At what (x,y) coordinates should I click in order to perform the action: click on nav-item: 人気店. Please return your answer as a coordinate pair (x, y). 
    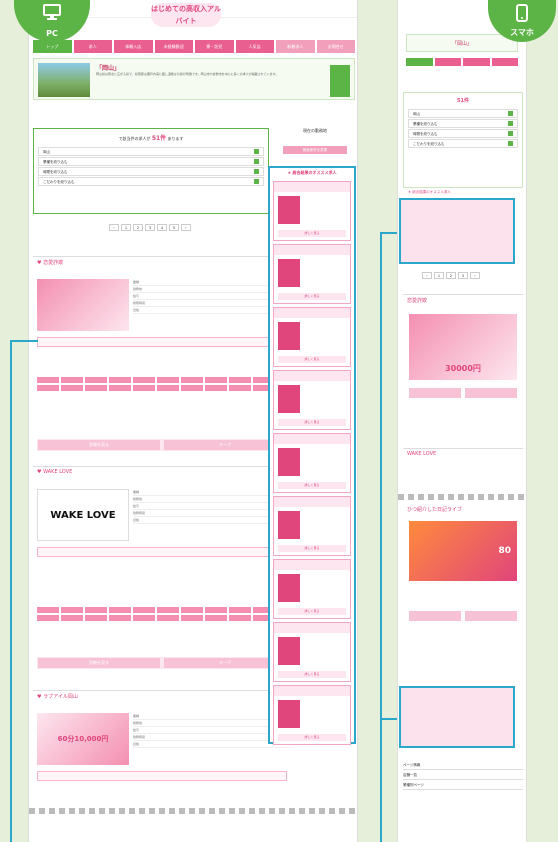
    Looking at the image, I should click on (254, 46).